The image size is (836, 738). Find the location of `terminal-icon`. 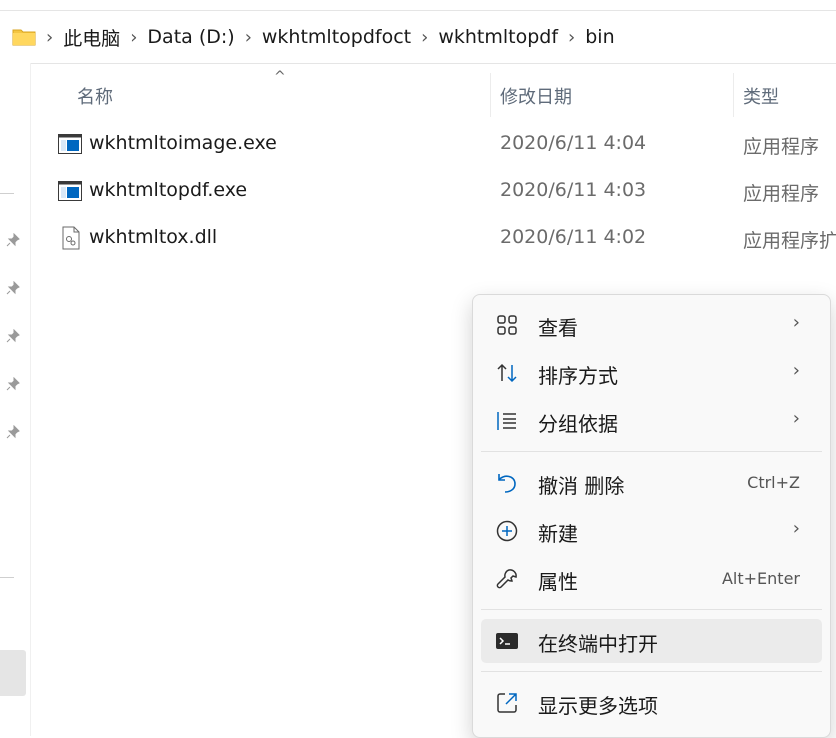

terminal-icon is located at coordinates (507, 641).